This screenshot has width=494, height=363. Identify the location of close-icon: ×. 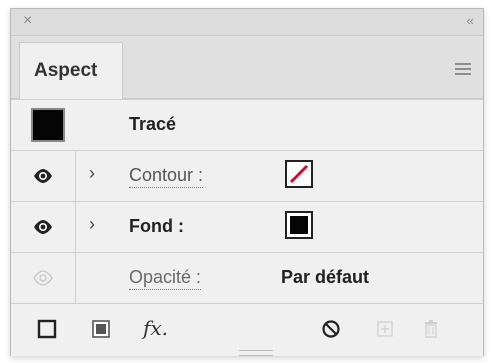
(27, 21).